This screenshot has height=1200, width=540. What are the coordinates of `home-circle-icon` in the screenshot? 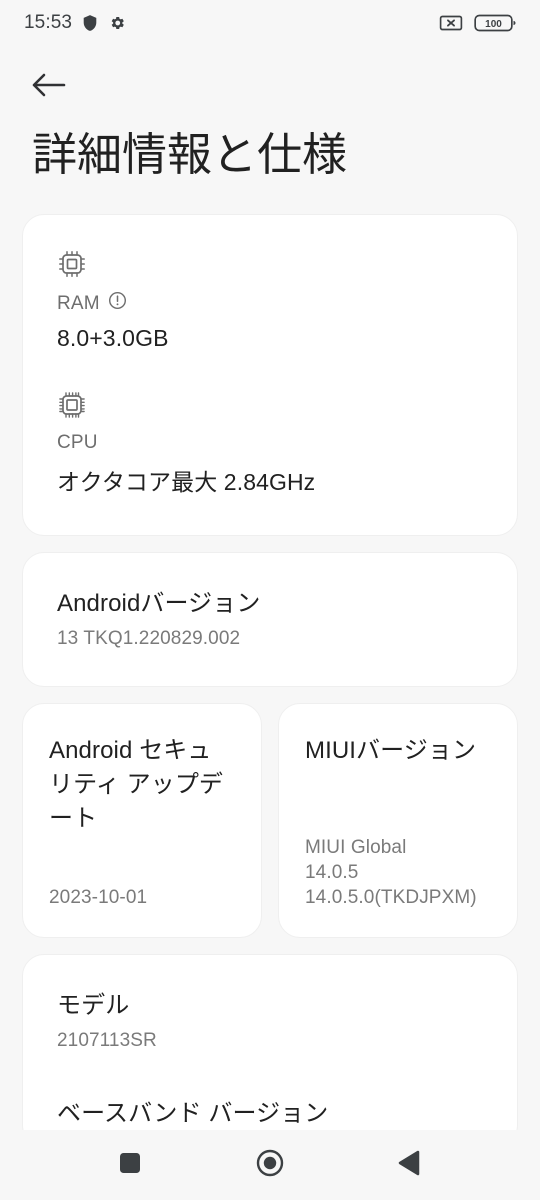 It's located at (270, 1165).